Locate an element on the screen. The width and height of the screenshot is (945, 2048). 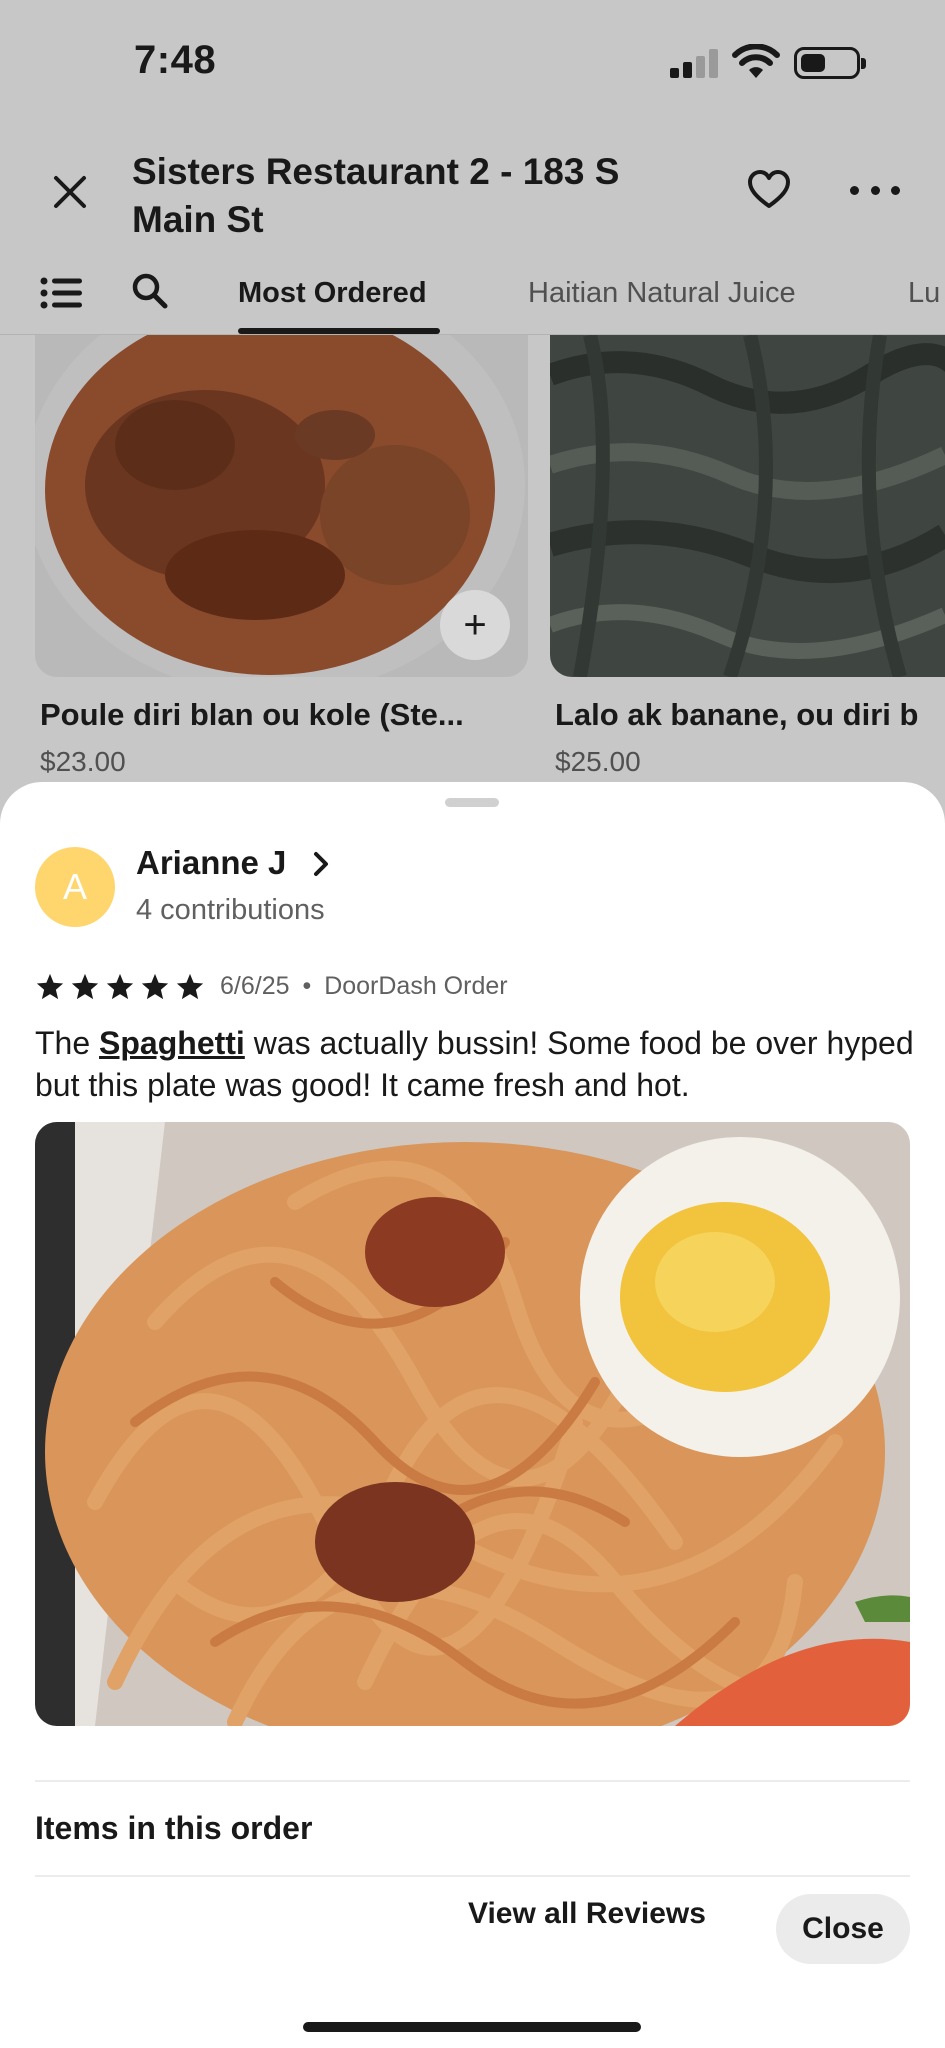
tab-haitian-natural-juice: Haitian Natural Juice is located at coordinates (662, 293).